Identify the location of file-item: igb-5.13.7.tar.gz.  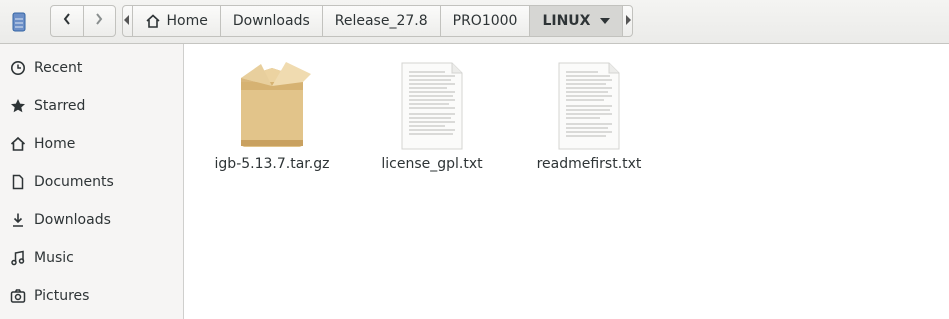
(272, 113).